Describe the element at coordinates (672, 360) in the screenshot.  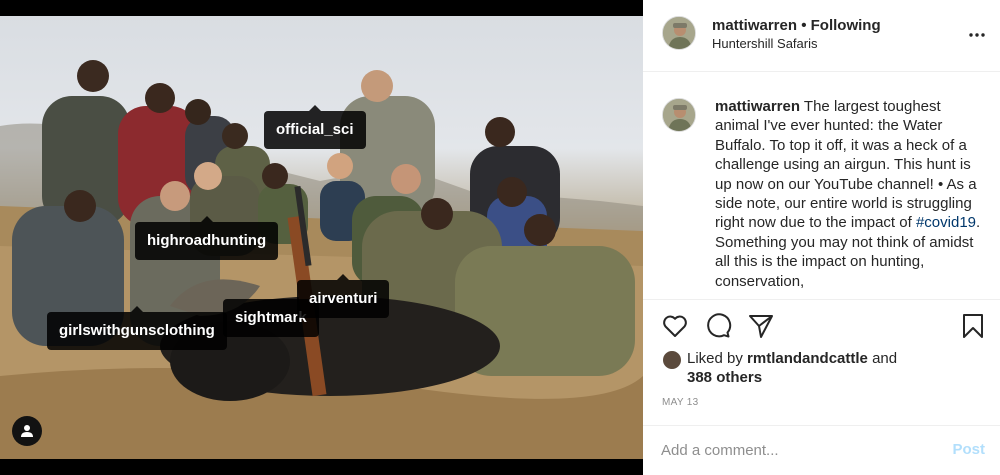
I see `liker-avatar` at that location.